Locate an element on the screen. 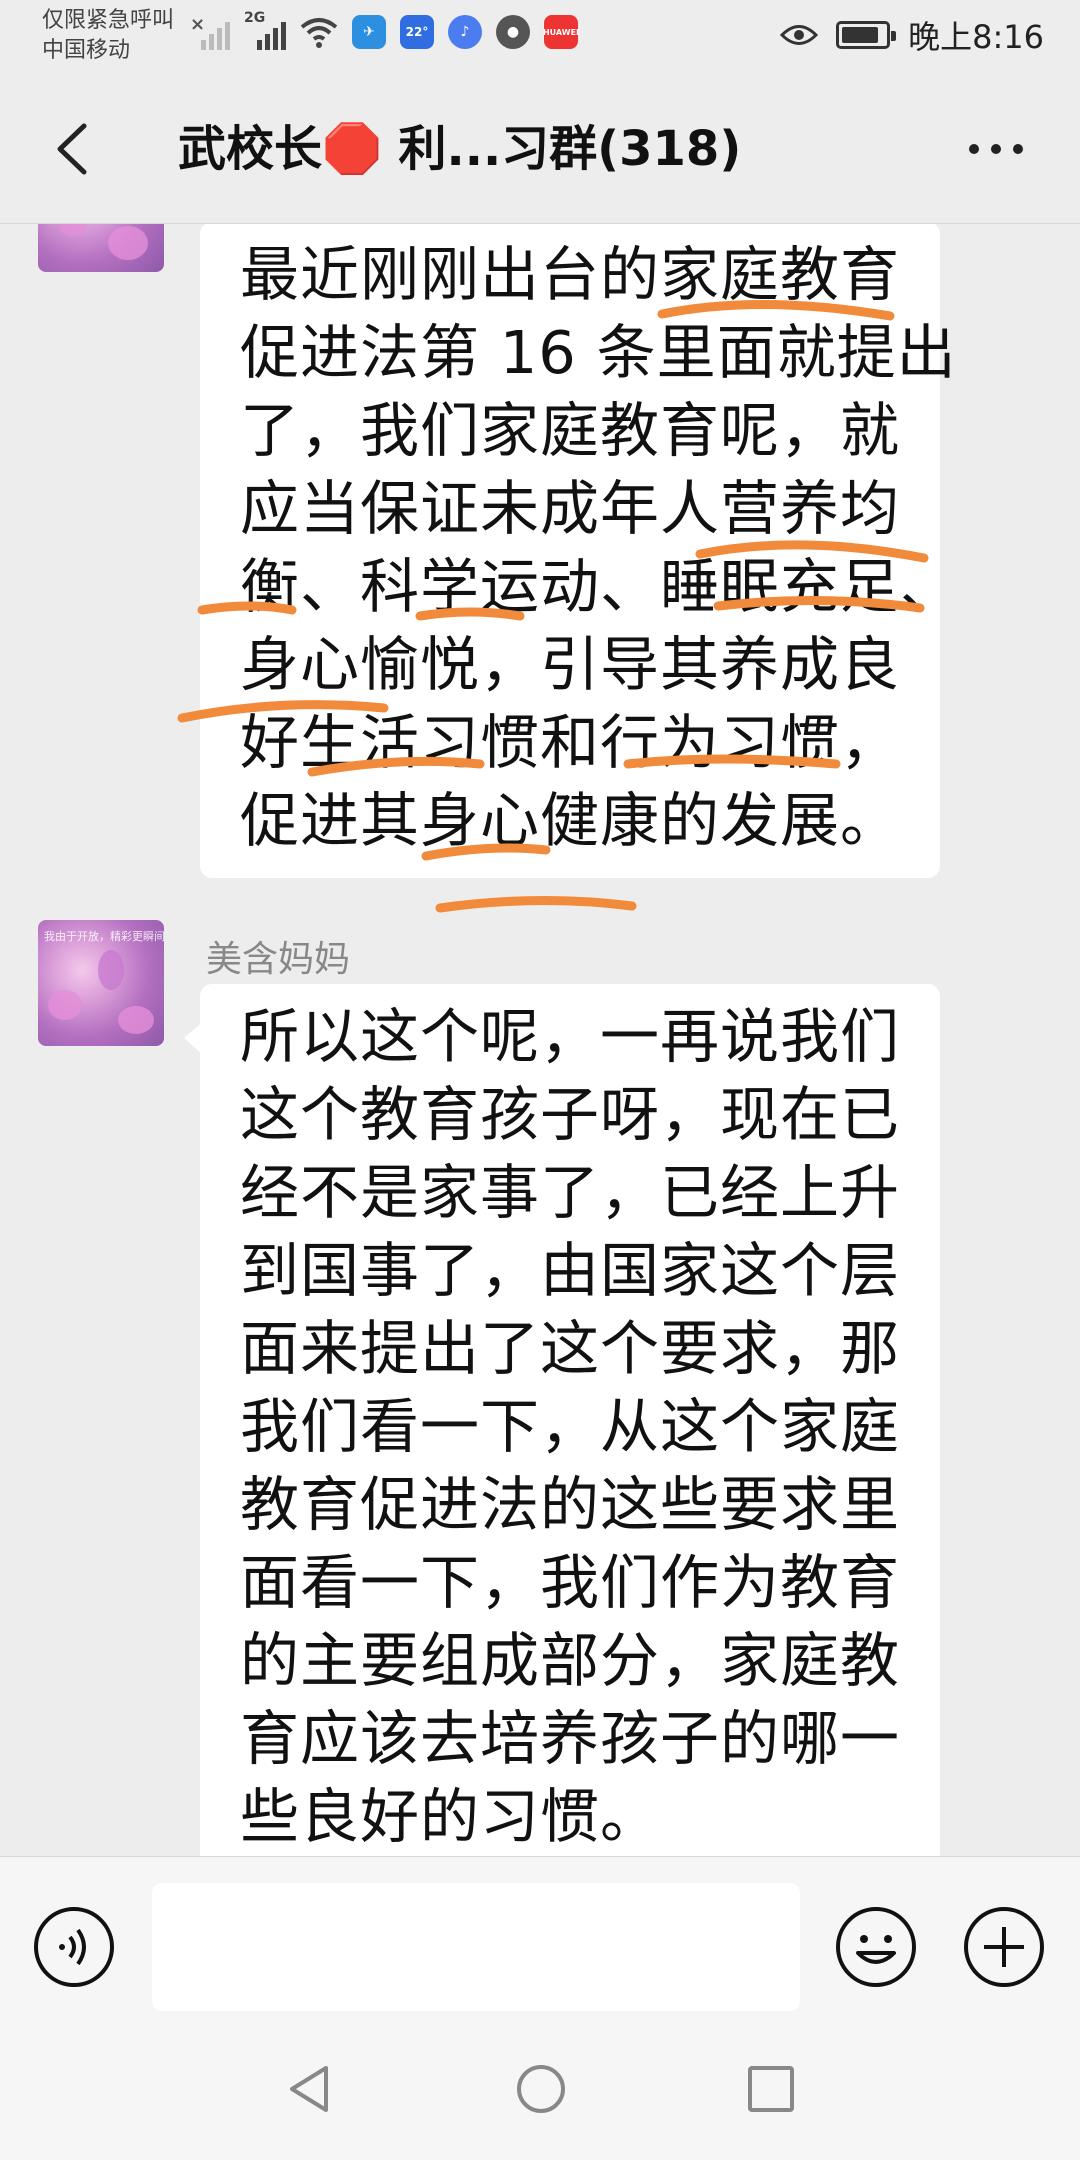  annotation-stroke is located at coordinates (536, 904).